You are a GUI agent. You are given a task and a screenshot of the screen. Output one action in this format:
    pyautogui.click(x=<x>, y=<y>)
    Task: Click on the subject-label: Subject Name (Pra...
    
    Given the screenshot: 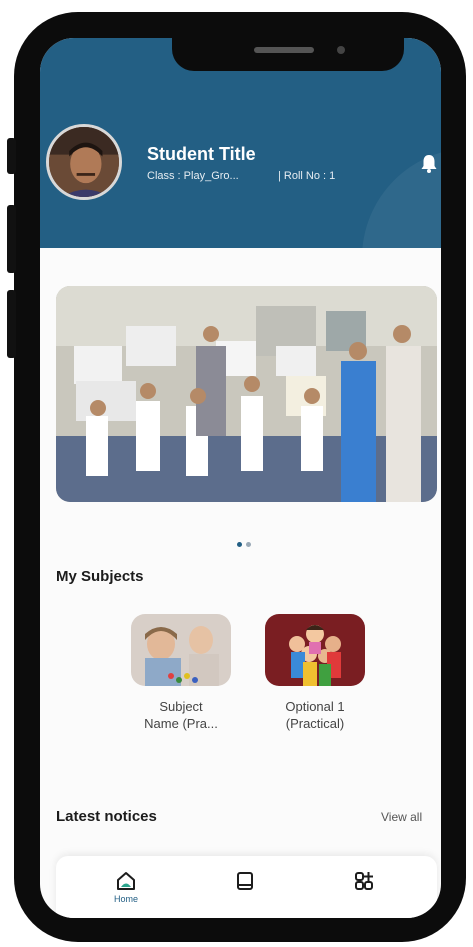 What is the action you would take?
    pyautogui.click(x=181, y=715)
    